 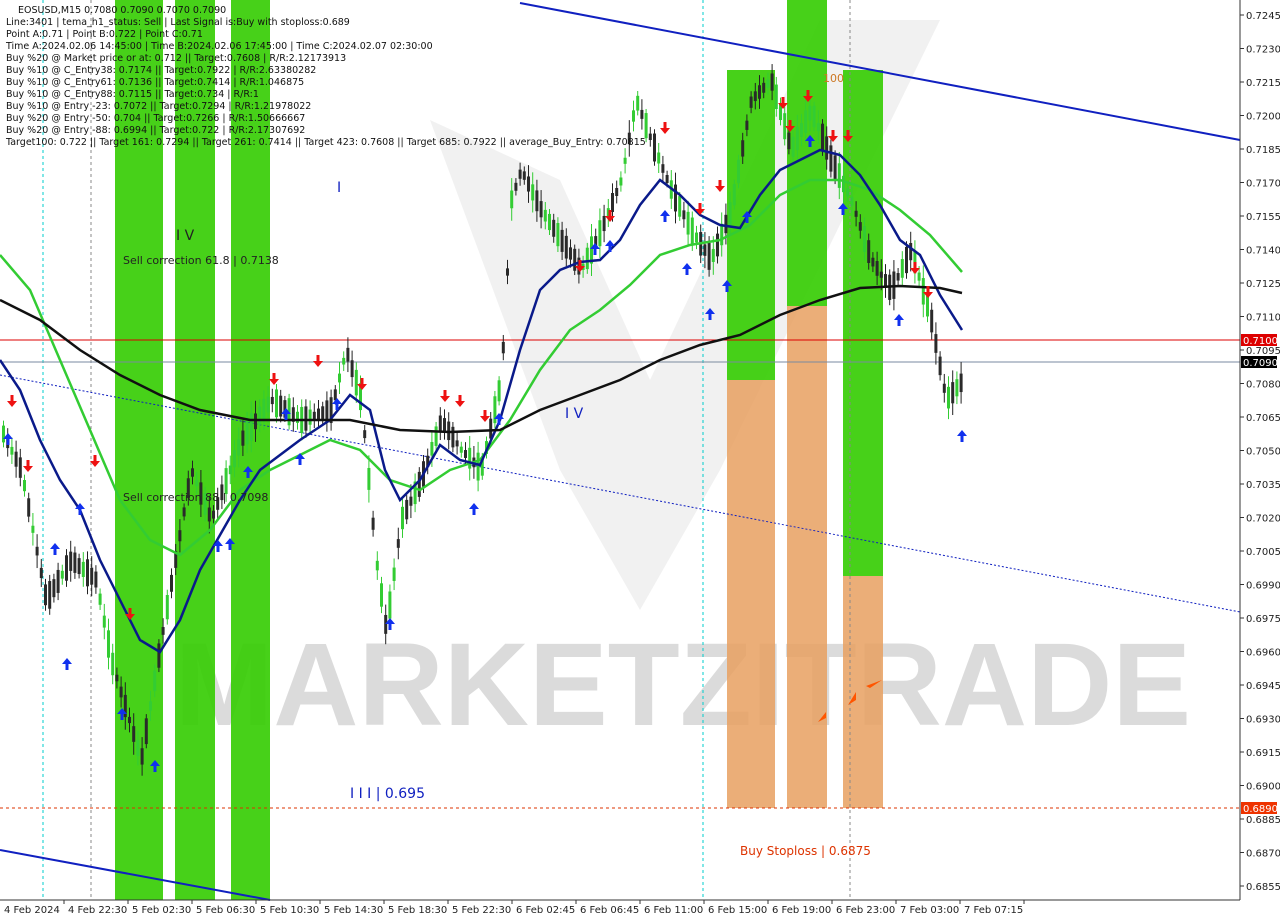 I want to click on time-tick-label: 4 Feb 2024, so click(x=32, y=910).